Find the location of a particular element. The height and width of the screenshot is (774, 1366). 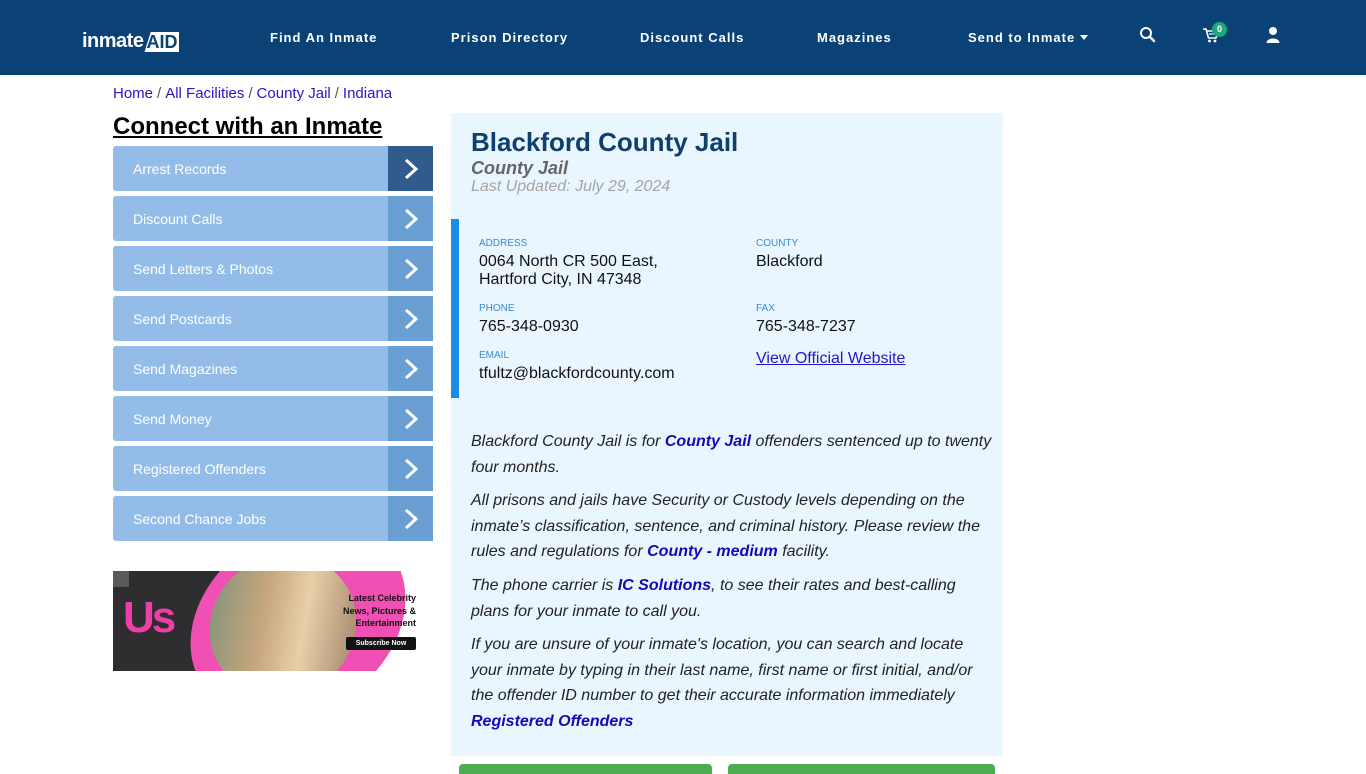

sidebar-item-send-money: Send Money is located at coordinates (273, 418).